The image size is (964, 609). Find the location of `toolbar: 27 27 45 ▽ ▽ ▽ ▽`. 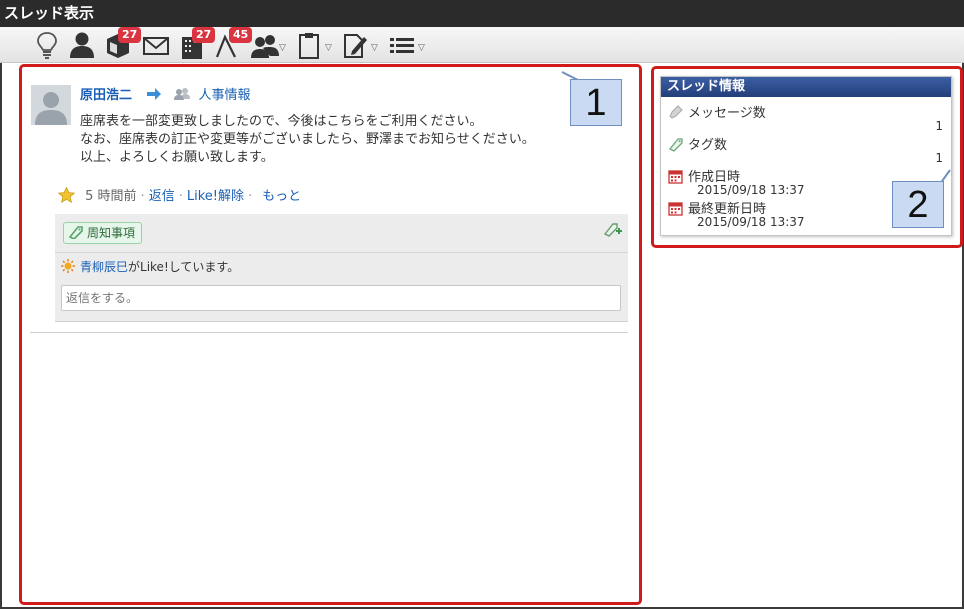

toolbar: 27 27 45 ▽ ▽ ▽ ▽ is located at coordinates (482, 45).